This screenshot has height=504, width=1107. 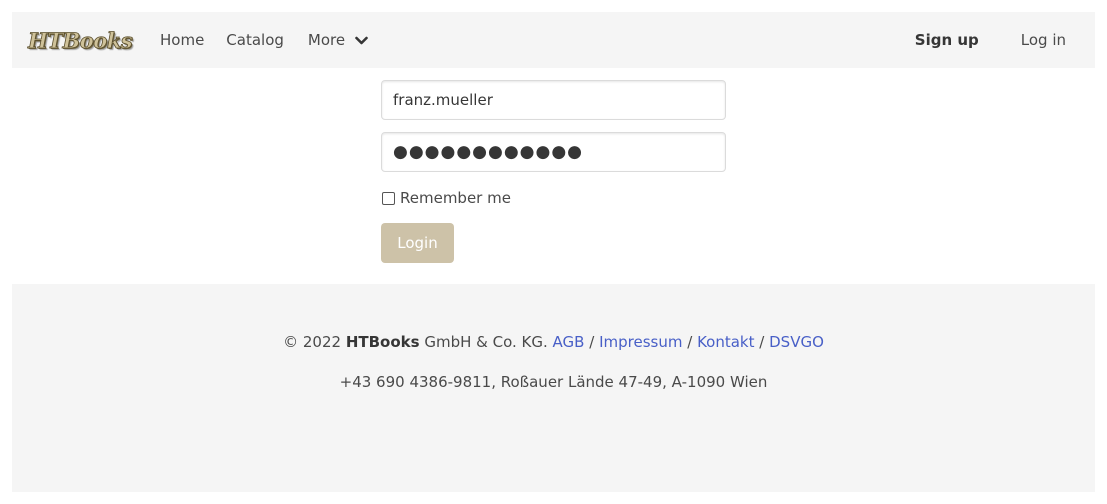 I want to click on copyright-prefix: © 2022, so click(x=314, y=342).